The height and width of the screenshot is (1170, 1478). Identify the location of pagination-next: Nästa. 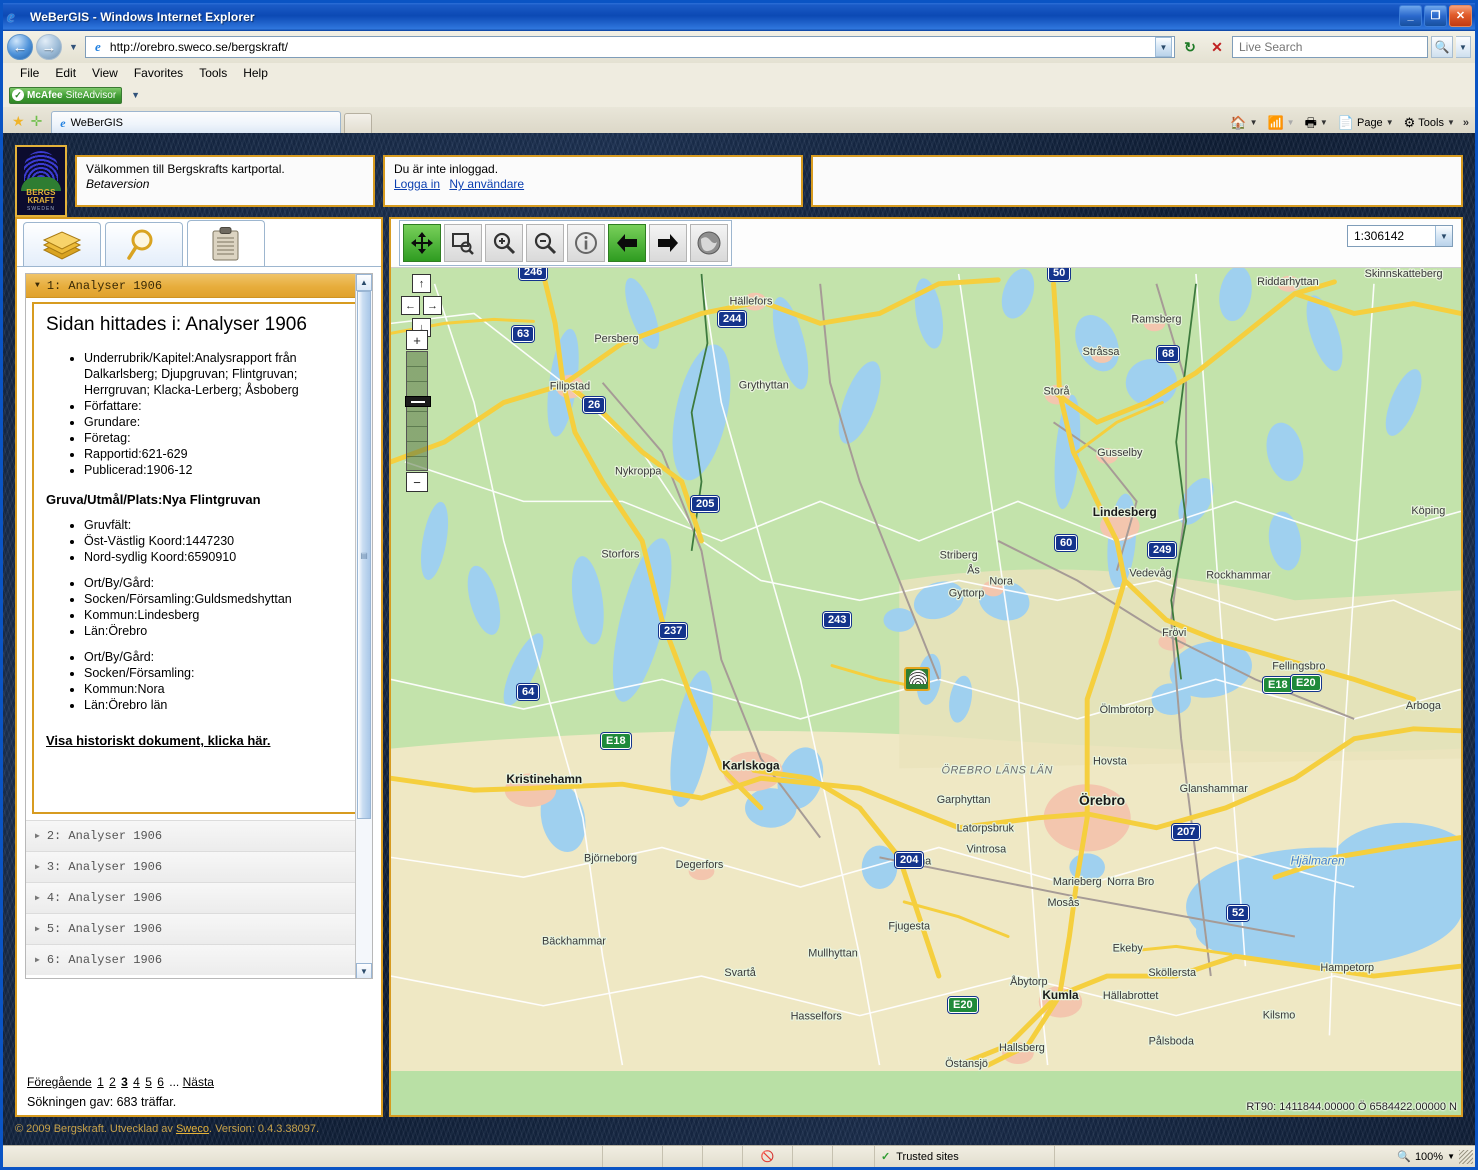
(198, 1082).